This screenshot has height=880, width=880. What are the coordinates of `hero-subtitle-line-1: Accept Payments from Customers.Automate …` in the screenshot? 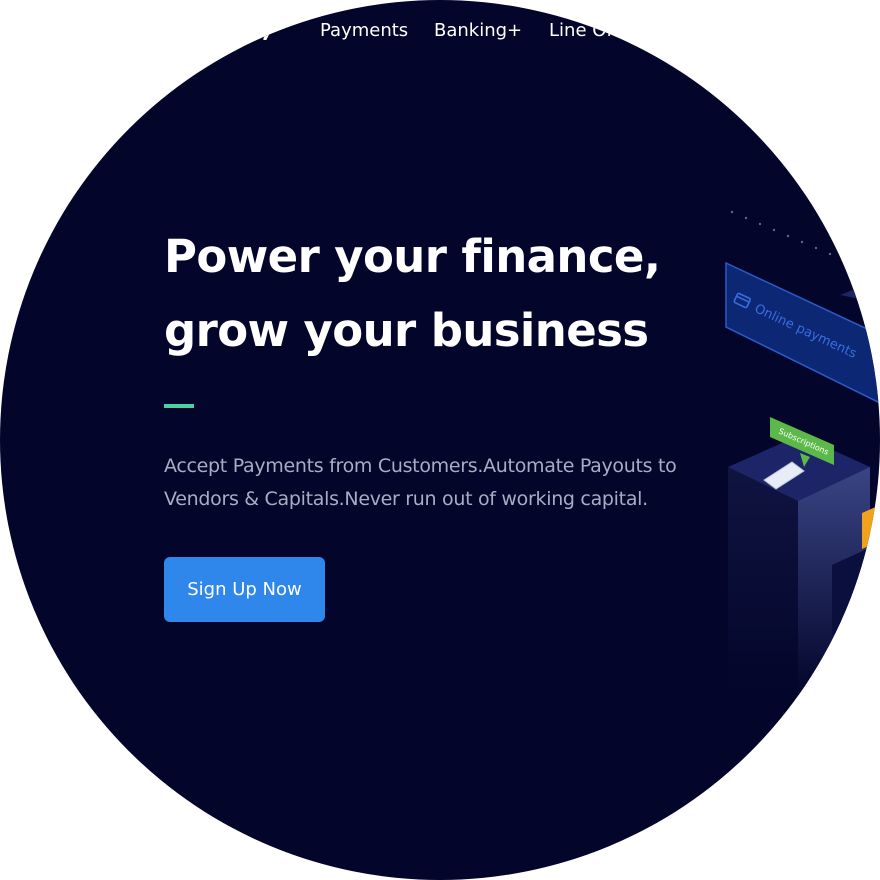 It's located at (420, 466).